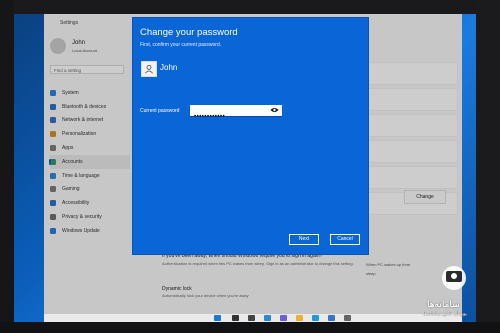 The height and width of the screenshot is (333, 500). I want to click on watermark-title: سامانه‌ها, so click(443, 304).